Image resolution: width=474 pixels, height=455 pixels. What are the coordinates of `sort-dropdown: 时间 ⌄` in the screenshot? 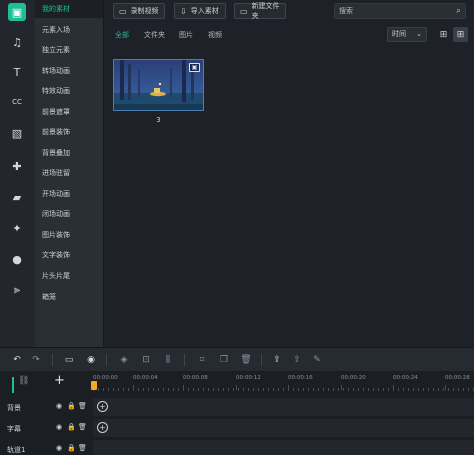 It's located at (407, 34).